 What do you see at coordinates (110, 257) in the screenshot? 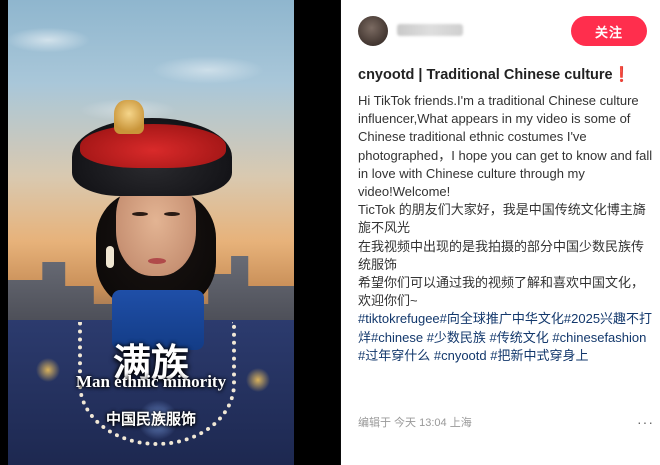
I see `left-earring` at bounding box center [110, 257].